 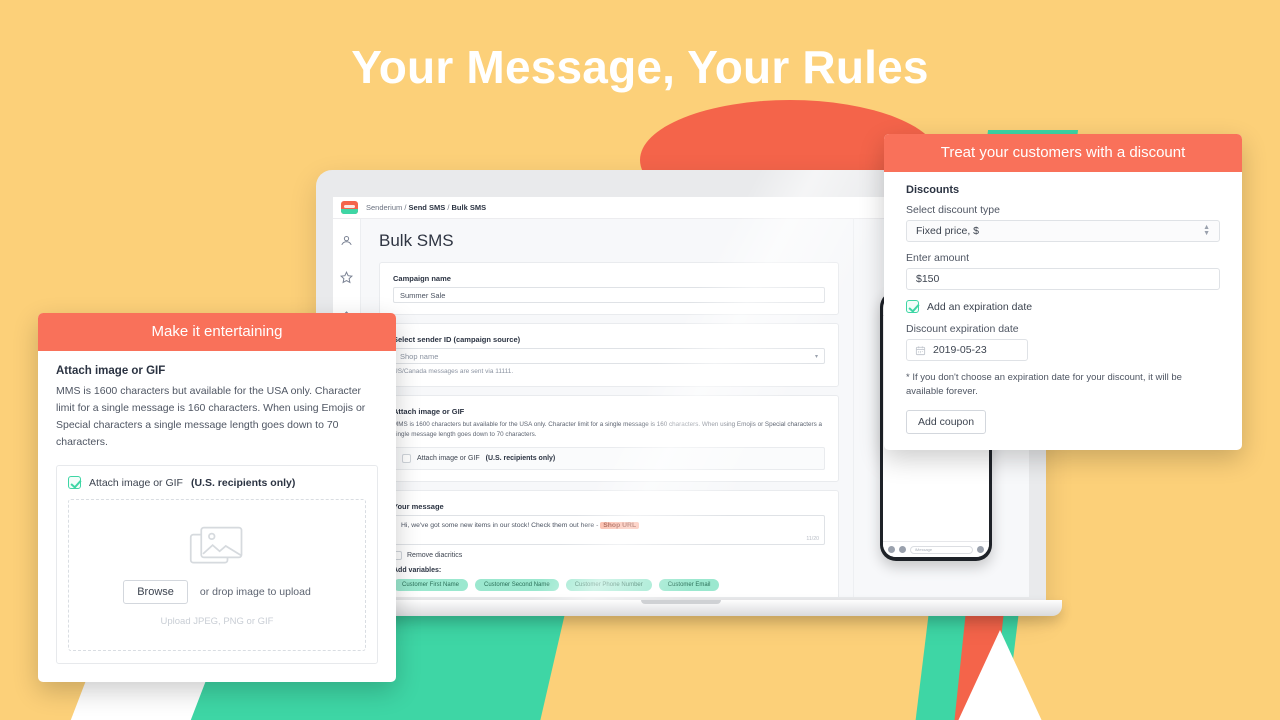 I want to click on breadcrumb-page: Bulk SMS, so click(x=469, y=207).